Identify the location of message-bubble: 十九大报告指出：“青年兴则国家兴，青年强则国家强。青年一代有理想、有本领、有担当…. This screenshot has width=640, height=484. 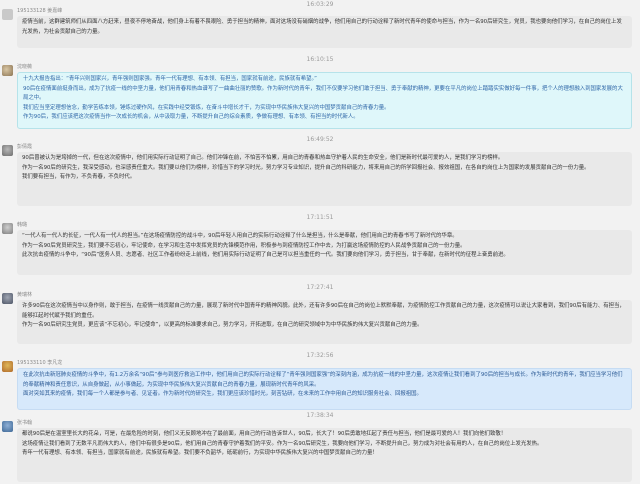
(324, 100).